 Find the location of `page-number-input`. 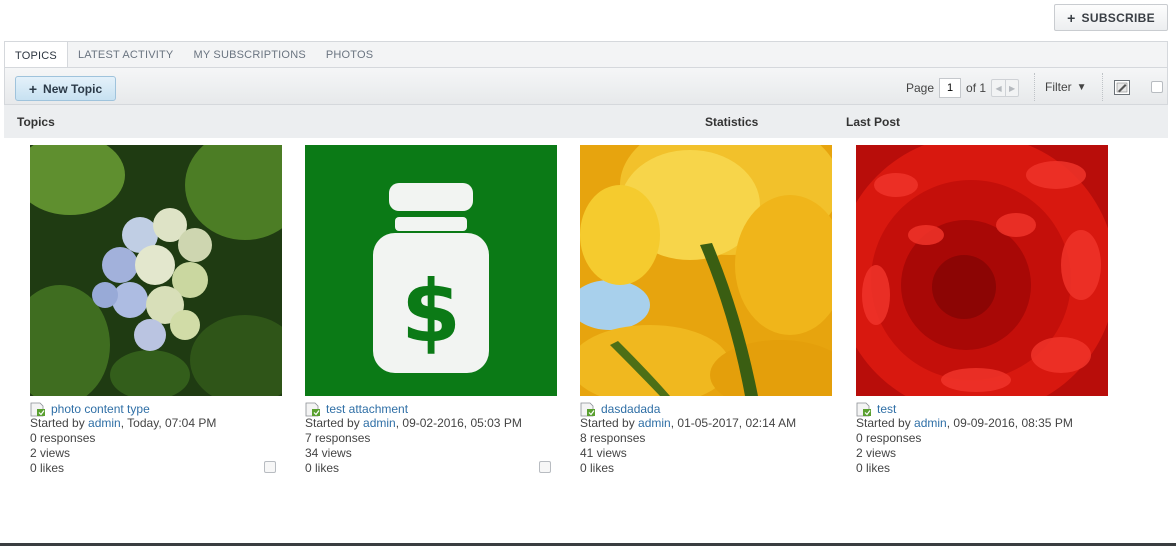

page-number-input is located at coordinates (950, 88).